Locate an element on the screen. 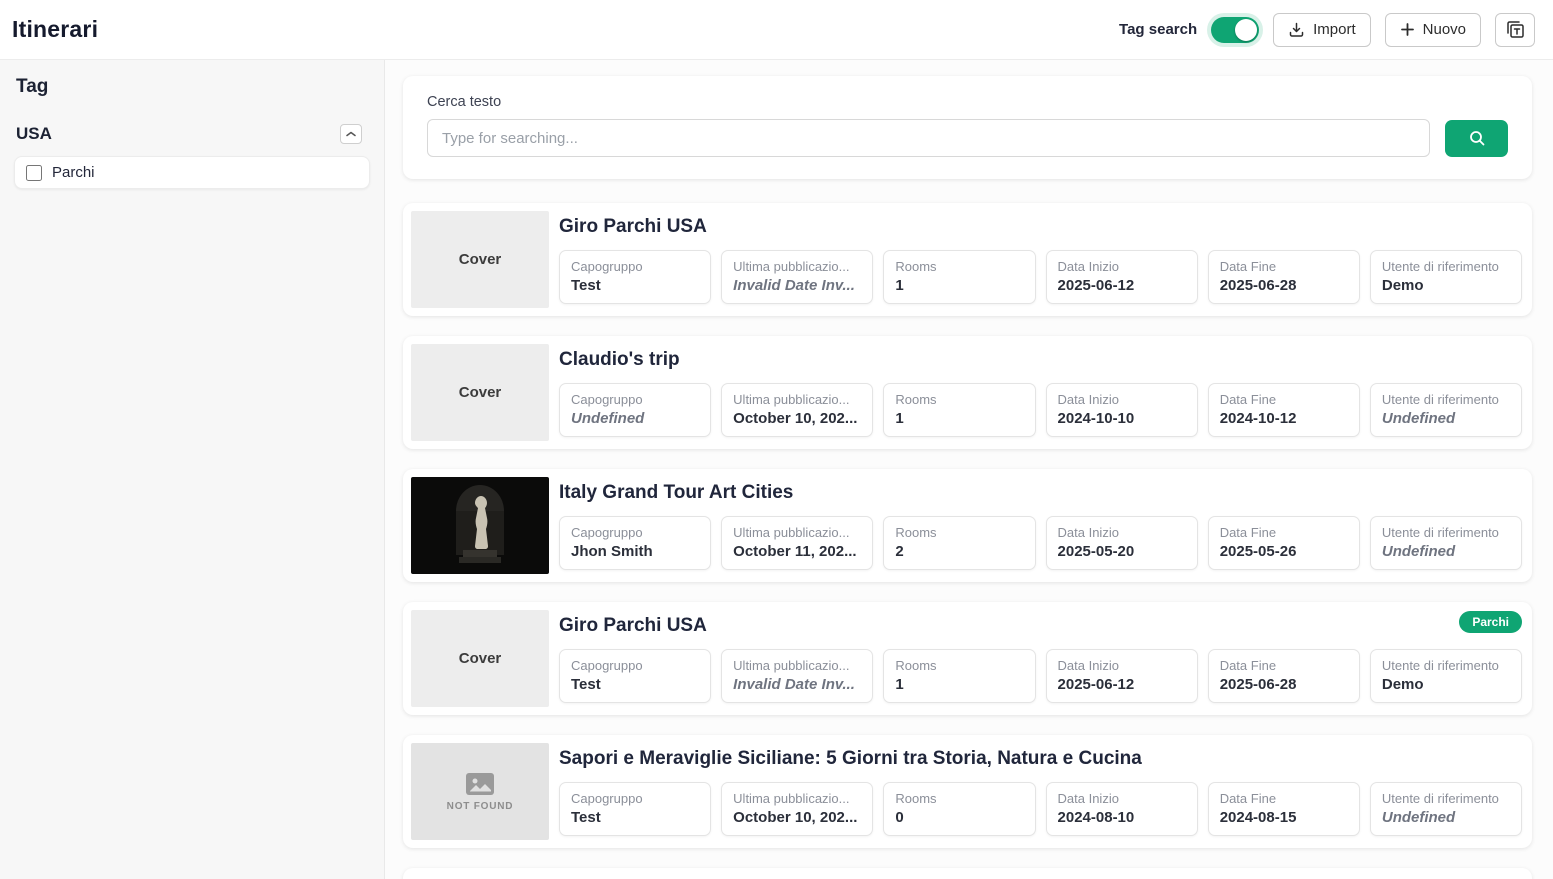 This screenshot has width=1553, height=879. tag-item-label: Parchi is located at coordinates (73, 172).